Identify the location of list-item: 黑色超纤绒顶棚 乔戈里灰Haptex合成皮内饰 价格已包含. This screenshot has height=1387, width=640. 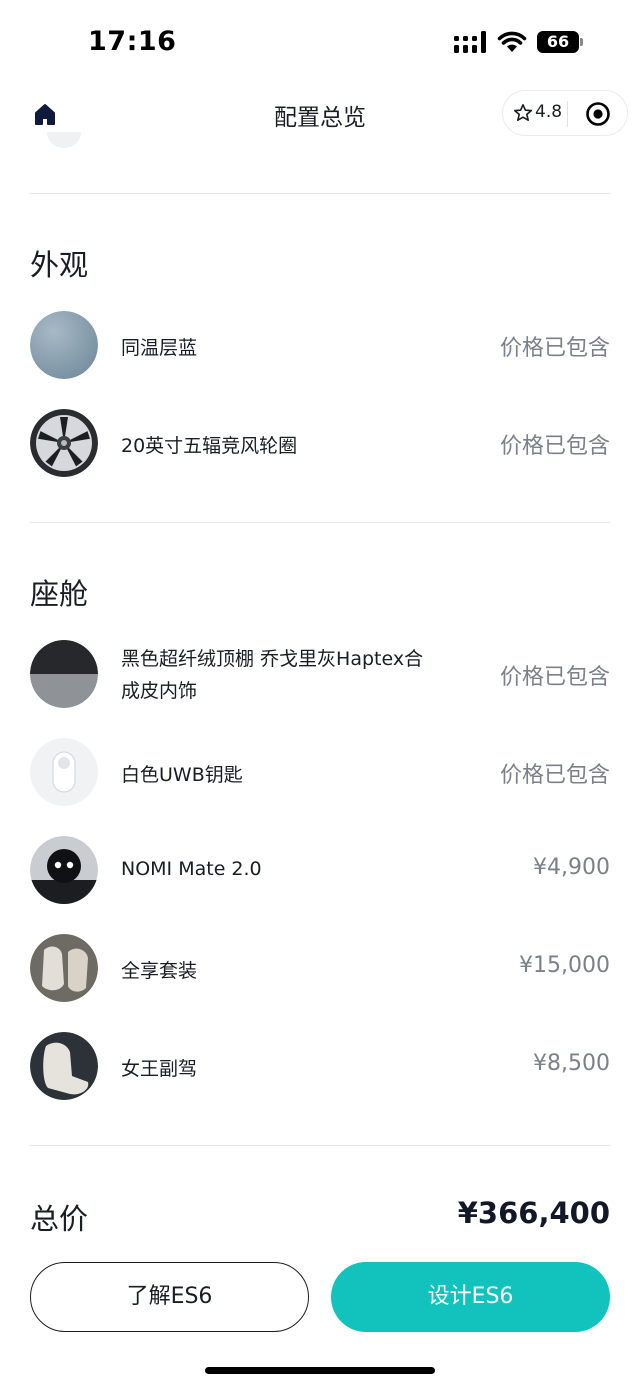
(320, 675).